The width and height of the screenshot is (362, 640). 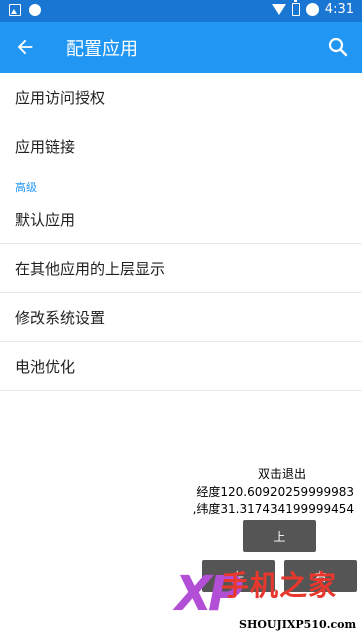 I want to click on list-item-draw-over-apps: 在其他应用的上层显示, so click(x=181, y=268).